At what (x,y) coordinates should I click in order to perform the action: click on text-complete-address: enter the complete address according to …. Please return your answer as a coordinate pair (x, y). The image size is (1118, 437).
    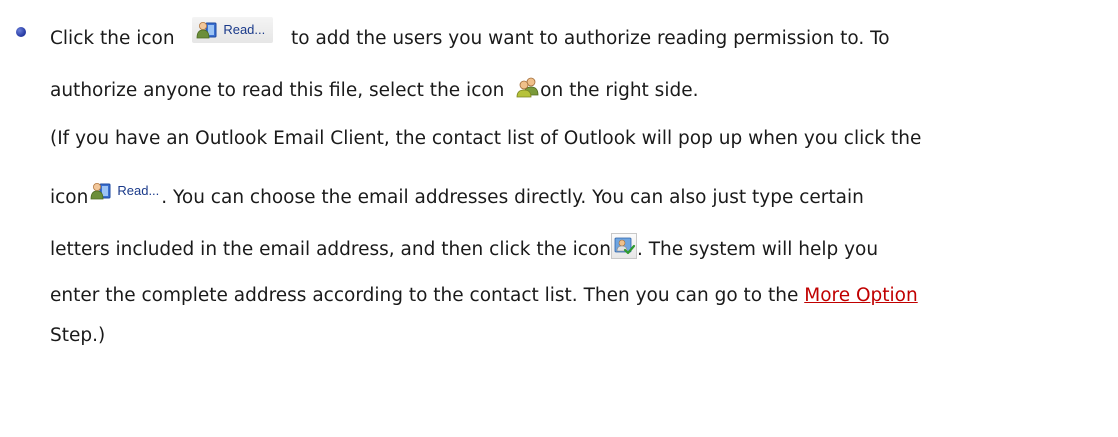
    Looking at the image, I should click on (424, 295).